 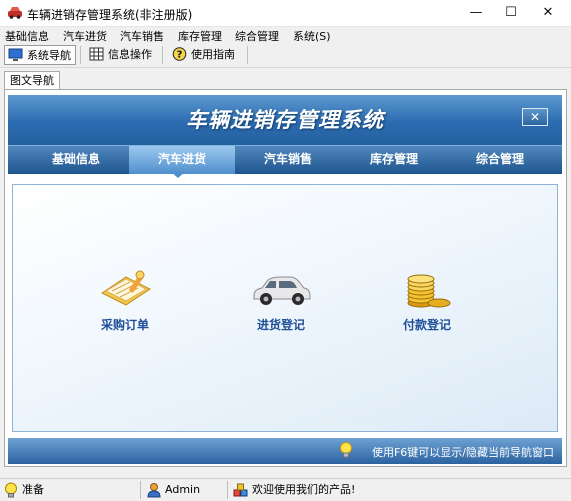 I want to click on banner-close-button: ✕, so click(x=535, y=117).